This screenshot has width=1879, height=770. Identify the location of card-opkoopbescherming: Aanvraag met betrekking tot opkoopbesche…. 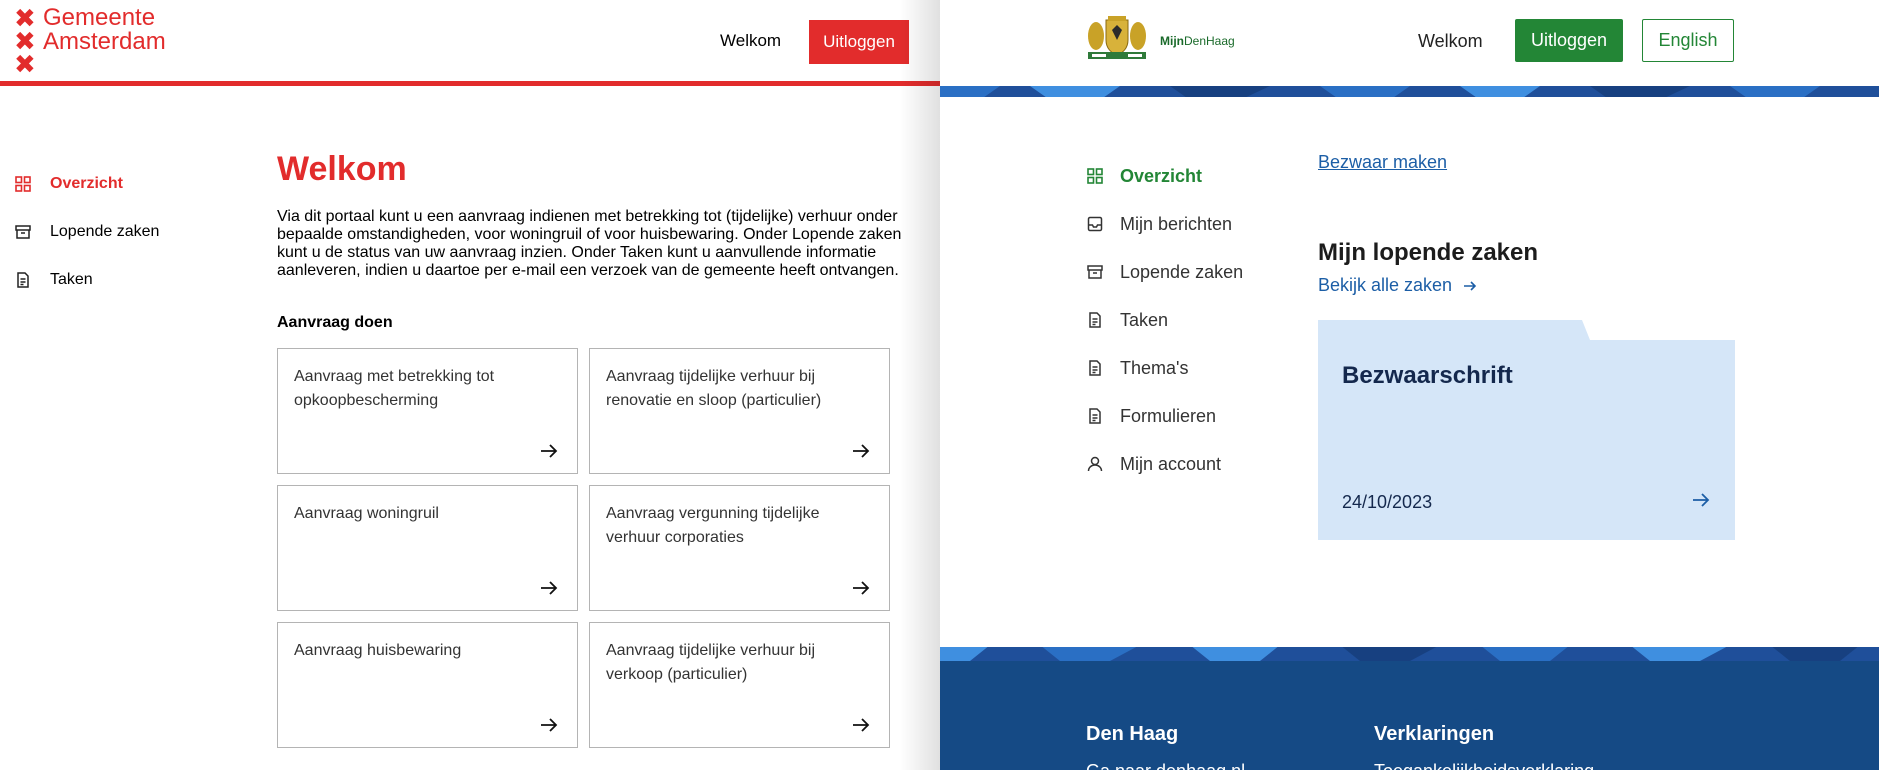
(427, 411).